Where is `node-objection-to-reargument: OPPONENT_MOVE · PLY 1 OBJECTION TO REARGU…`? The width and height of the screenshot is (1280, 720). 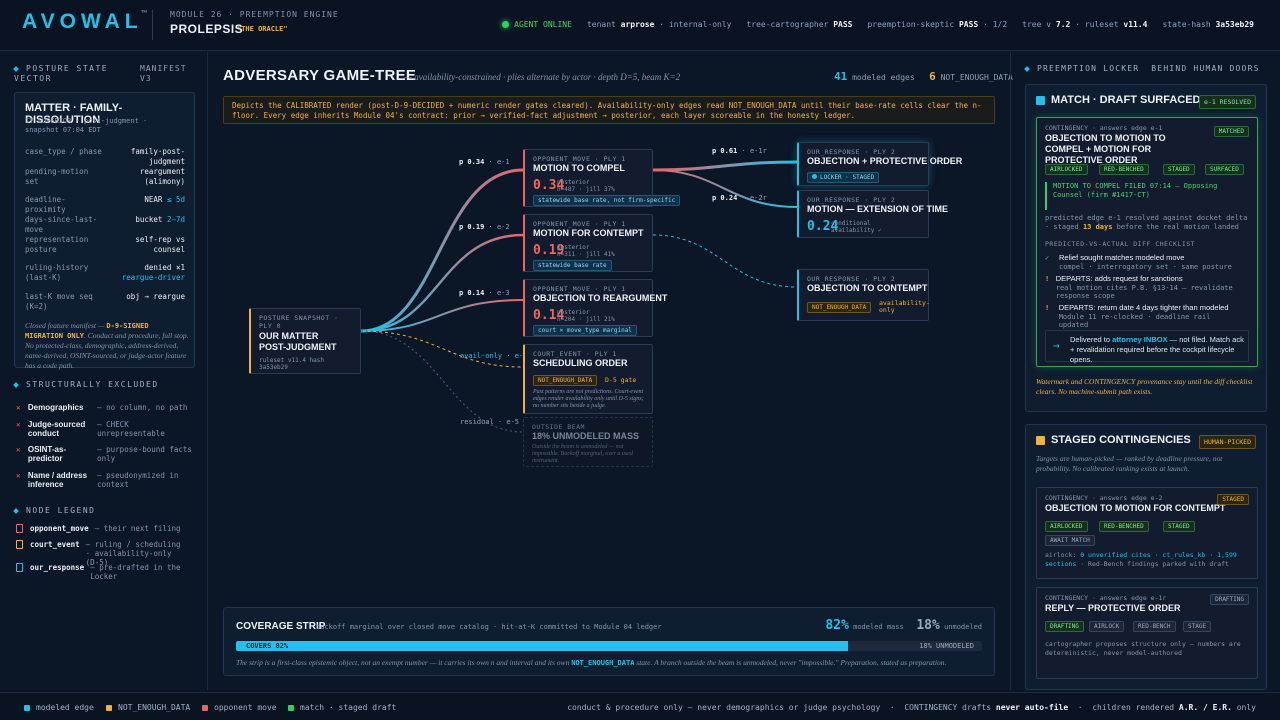 node-objection-to-reargument: OPPONENT_MOVE · PLY 1 OBJECTION TO REARGU… is located at coordinates (595, 308).